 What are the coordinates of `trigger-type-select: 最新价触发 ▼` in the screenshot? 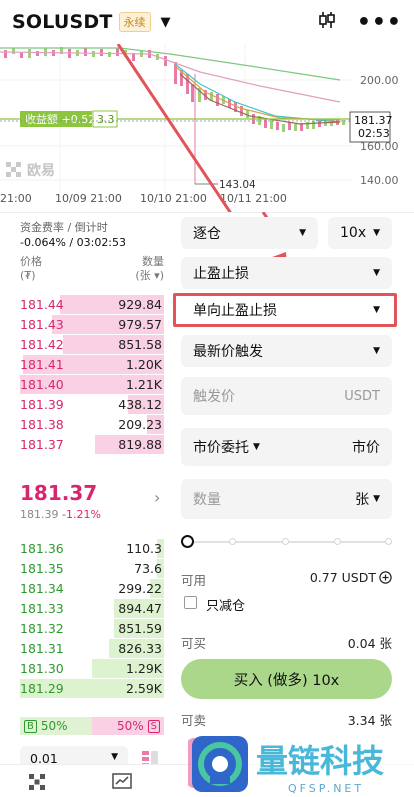 It's located at (286, 351).